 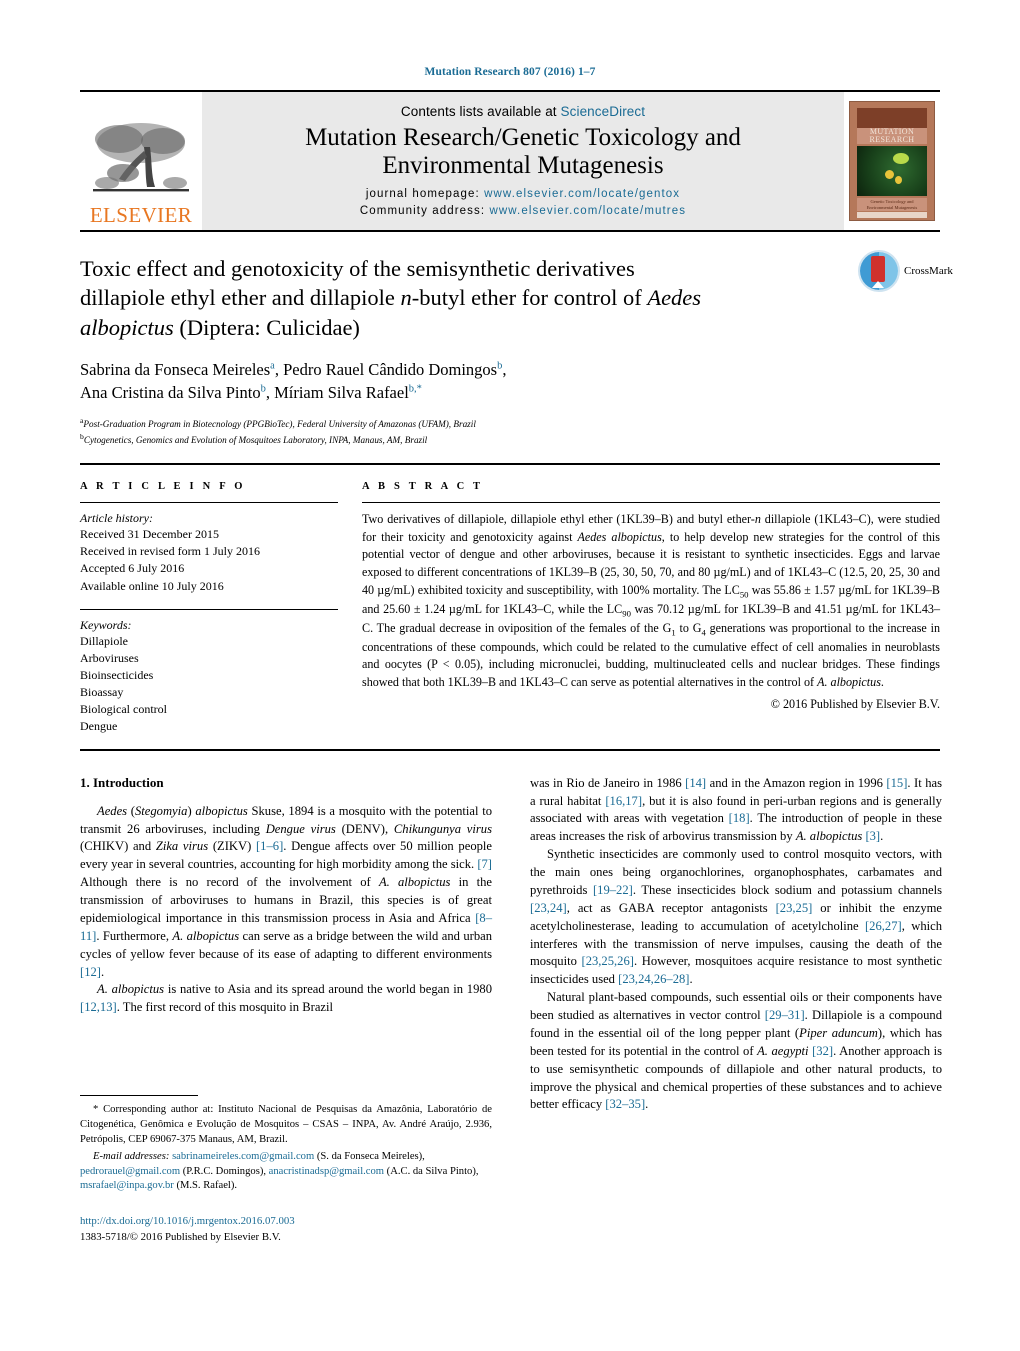 I want to click on elsevier-wordmark: ELSEVIER, so click(x=141, y=215).